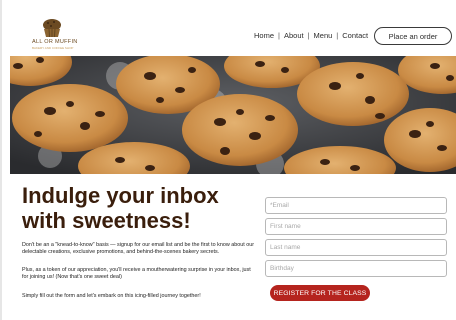 The image size is (456, 320). Describe the element at coordinates (323, 35) in the screenshot. I see `nav-link-menu: Menu` at that location.